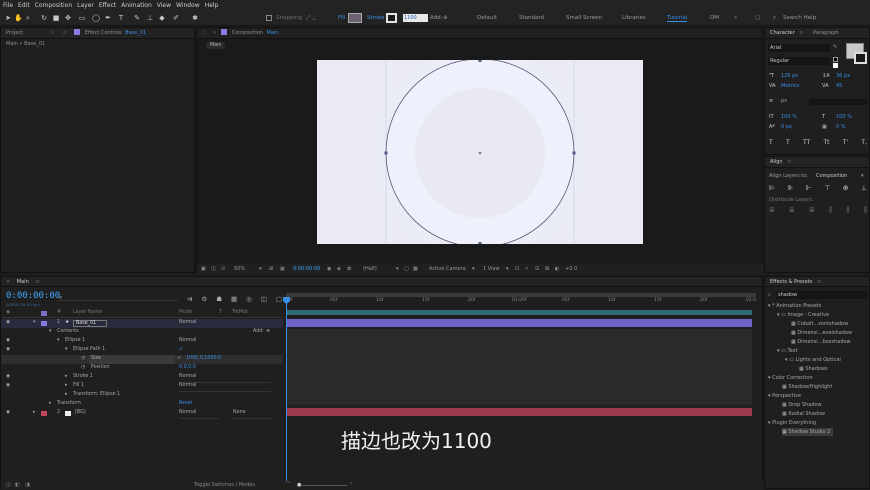 The image size is (870, 490). Describe the element at coordinates (771, 142) in the screenshot. I see `faux-bold-button: T` at that location.